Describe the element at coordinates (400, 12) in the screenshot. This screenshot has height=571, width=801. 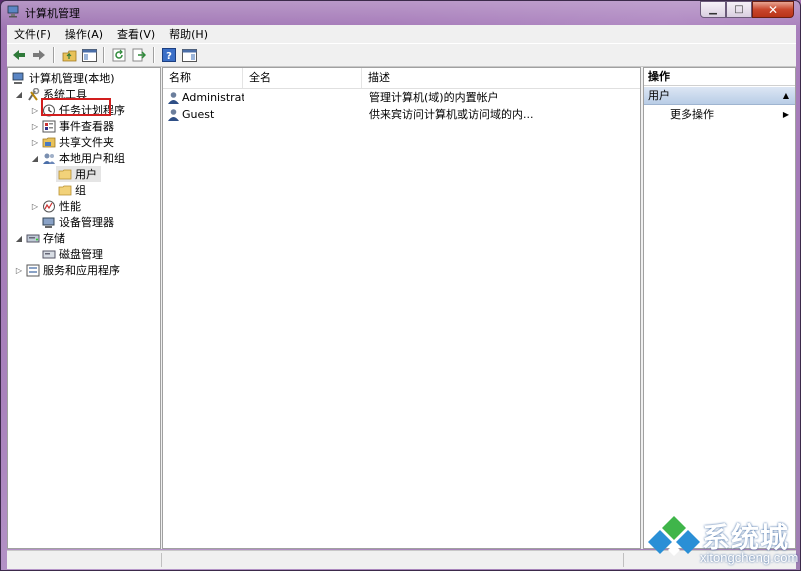
I see `title-bar: 计算机管理 ▁ □ ✕` at that location.